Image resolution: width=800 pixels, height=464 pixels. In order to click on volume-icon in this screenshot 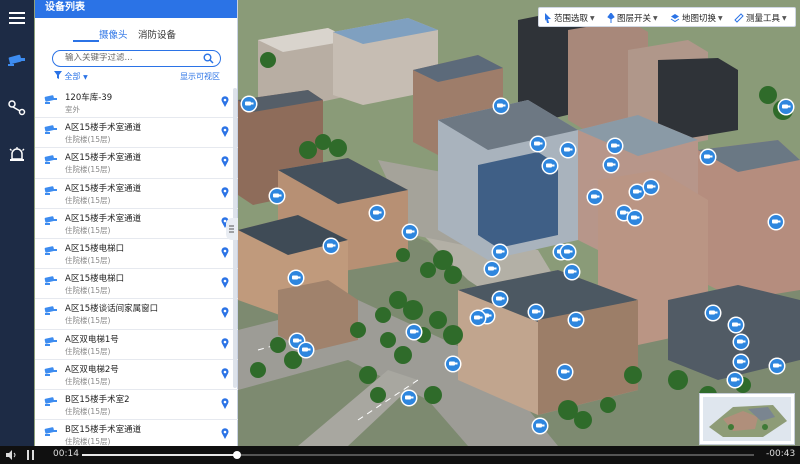, I will do `click(12, 456)`.